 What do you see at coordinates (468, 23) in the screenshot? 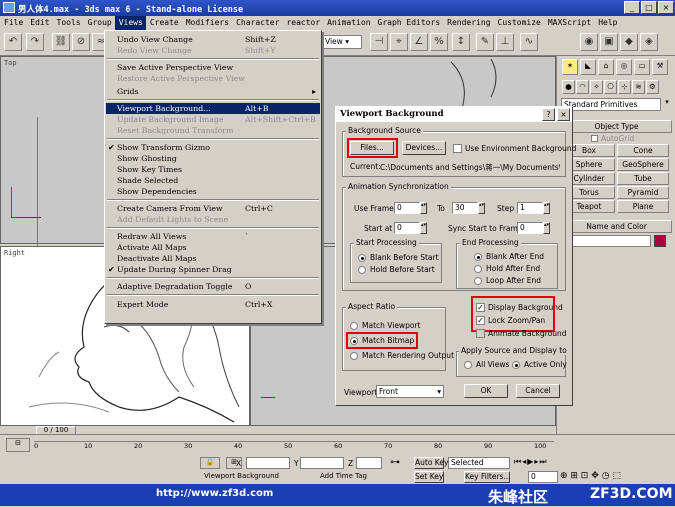
I see `menu-rendering: Rendering` at bounding box center [468, 23].